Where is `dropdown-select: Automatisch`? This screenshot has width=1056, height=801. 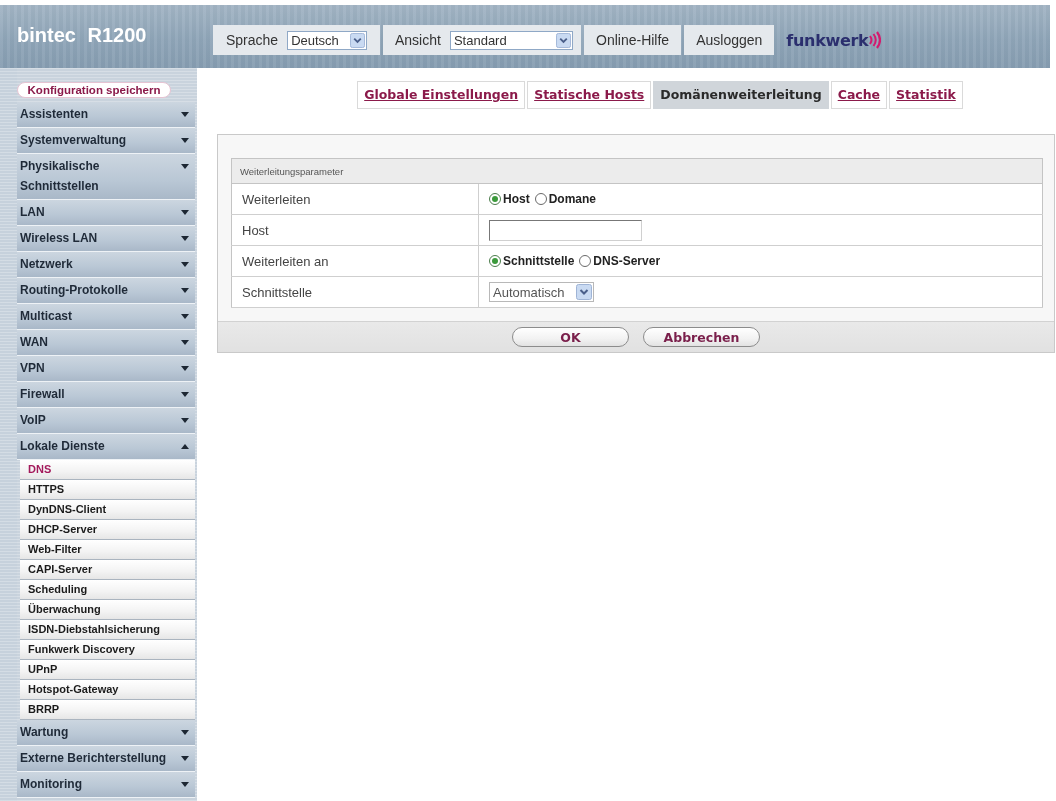
dropdown-select: Automatisch is located at coordinates (541, 292).